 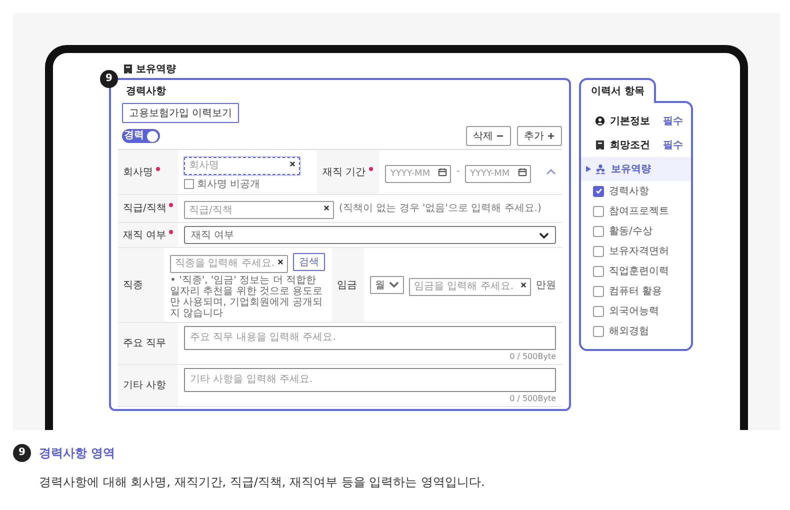 I want to click on check-icon, so click(x=598, y=191).